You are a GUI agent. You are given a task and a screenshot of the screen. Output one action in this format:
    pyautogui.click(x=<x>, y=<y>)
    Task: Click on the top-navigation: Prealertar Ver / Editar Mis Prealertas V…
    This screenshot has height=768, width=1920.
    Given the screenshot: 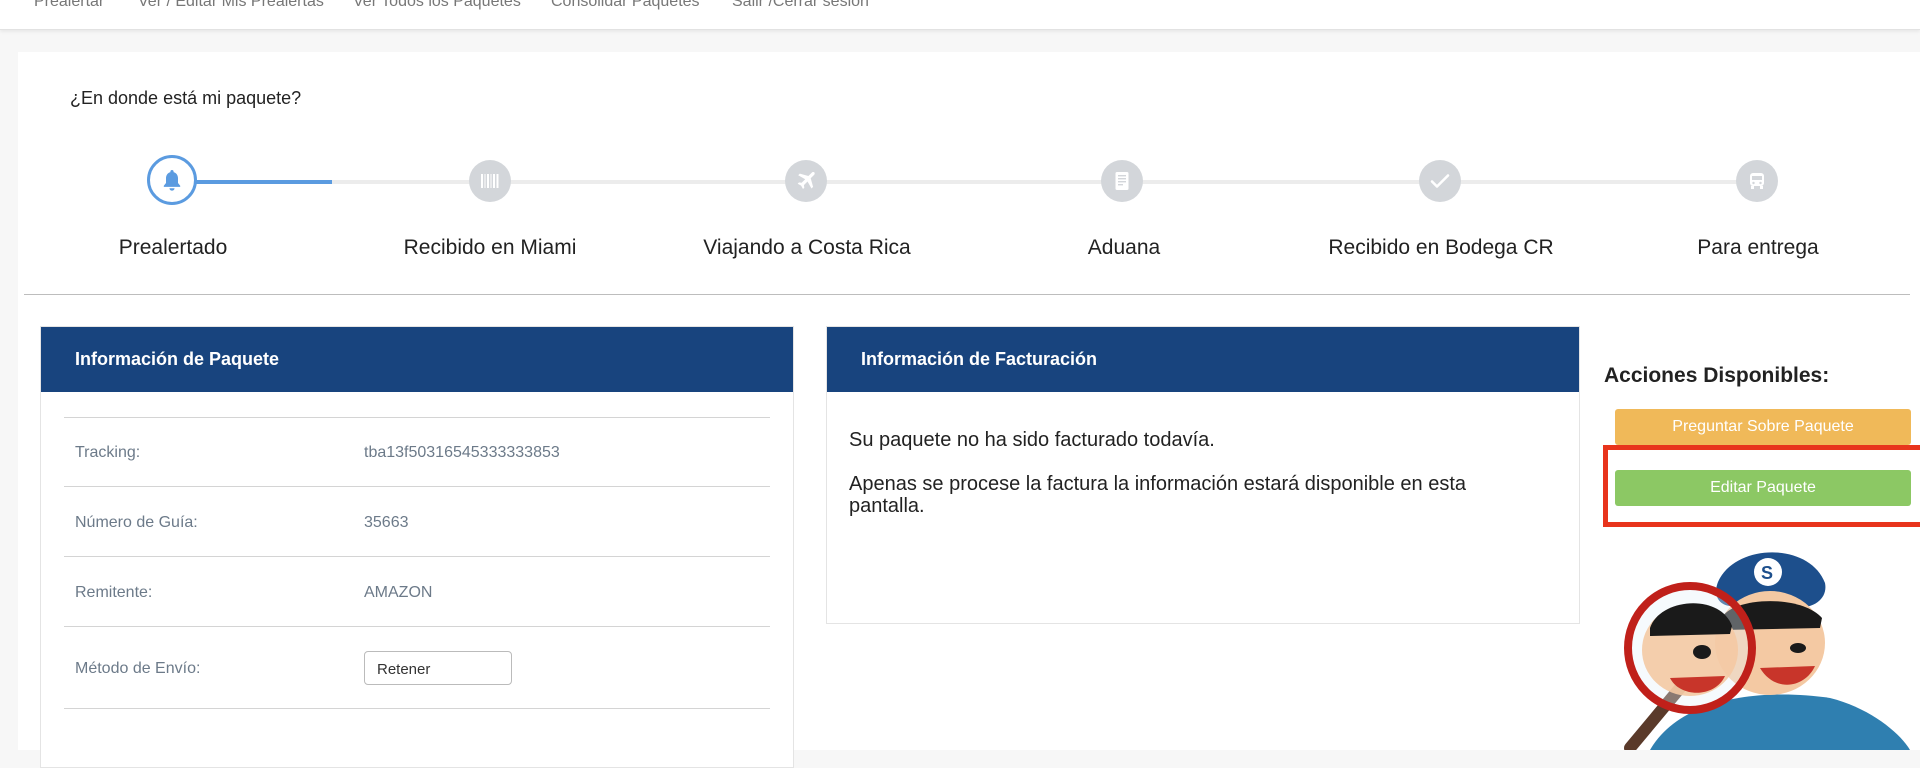 What is the action you would take?
    pyautogui.click(x=960, y=15)
    